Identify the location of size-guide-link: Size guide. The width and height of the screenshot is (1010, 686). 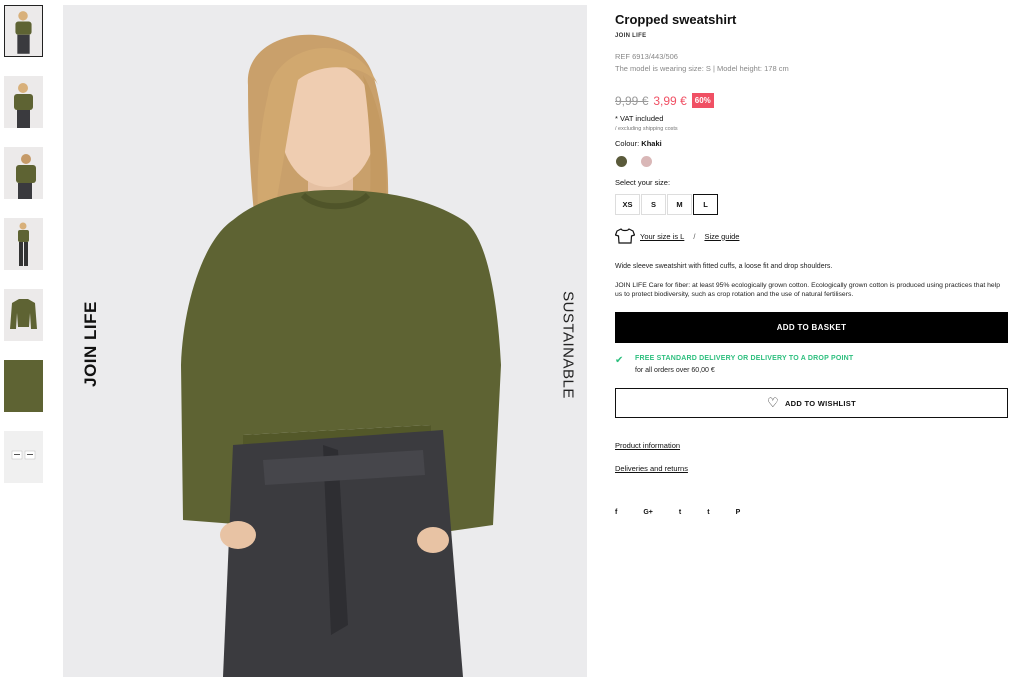
(721, 236).